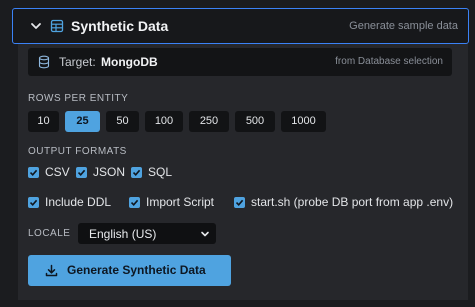 The image size is (475, 307). What do you see at coordinates (123, 234) in the screenshot?
I see `locale-value: English (US)` at bounding box center [123, 234].